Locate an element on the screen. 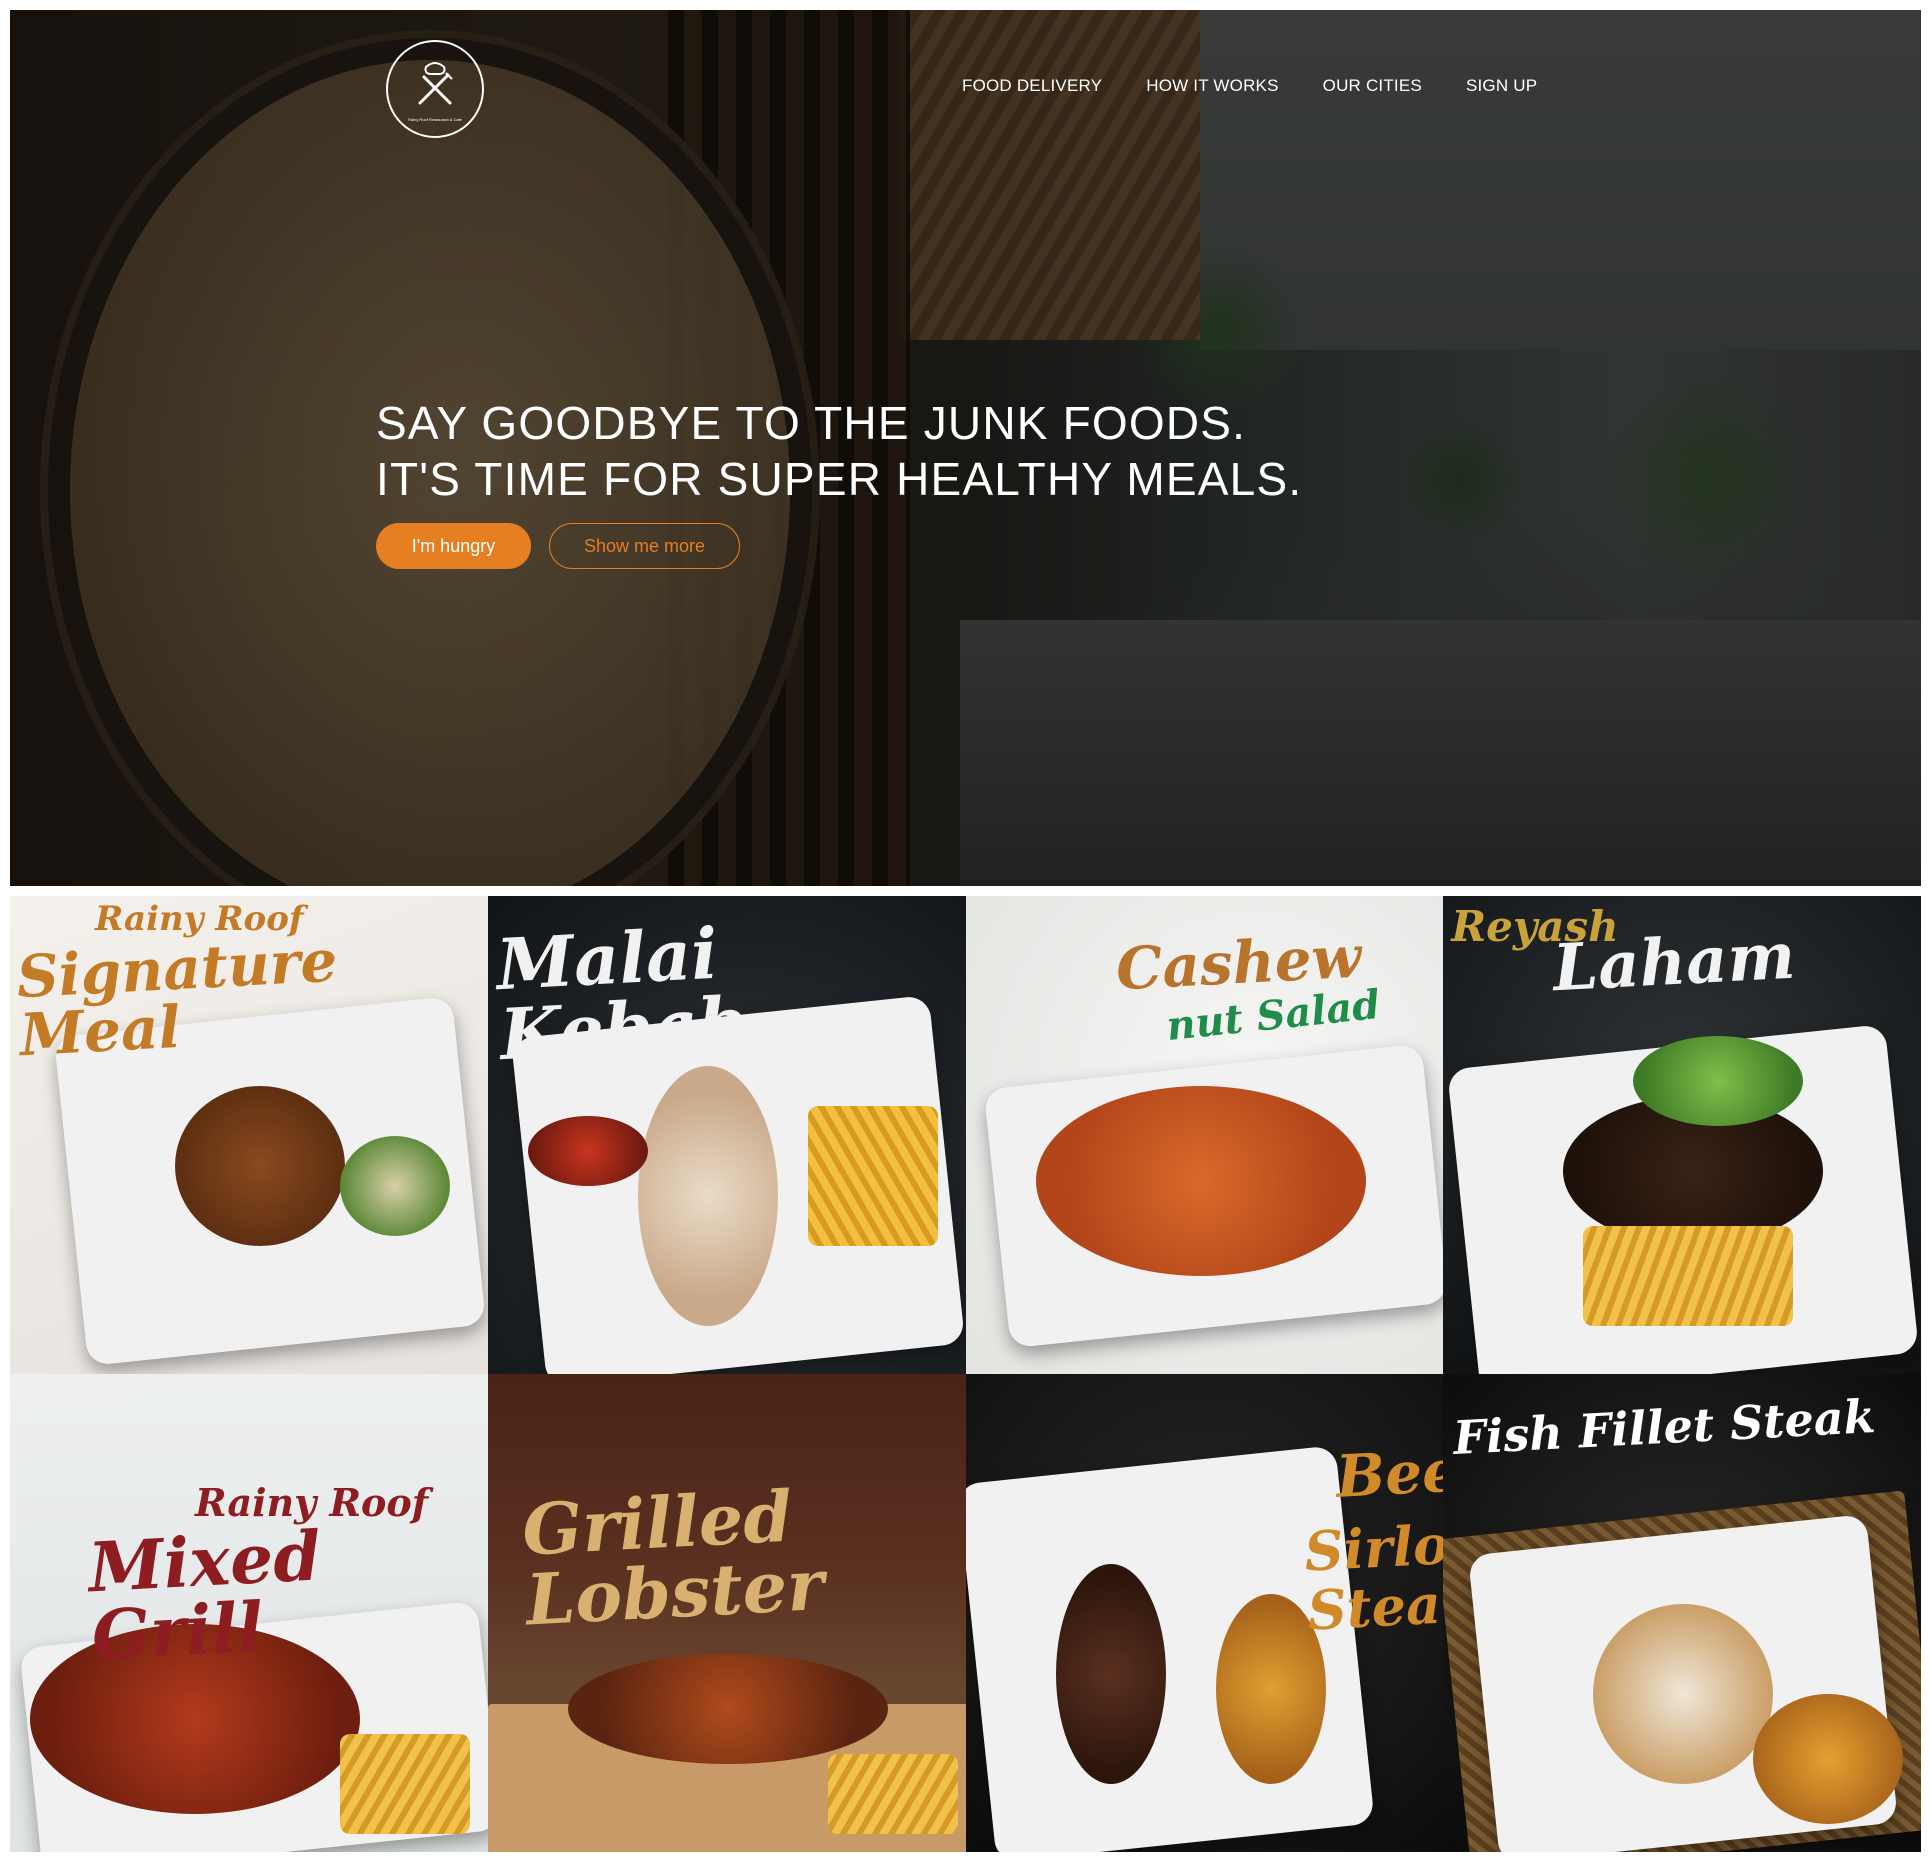 The height and width of the screenshot is (1862, 1931). show-me-more-button: Show me more is located at coordinates (644, 546).